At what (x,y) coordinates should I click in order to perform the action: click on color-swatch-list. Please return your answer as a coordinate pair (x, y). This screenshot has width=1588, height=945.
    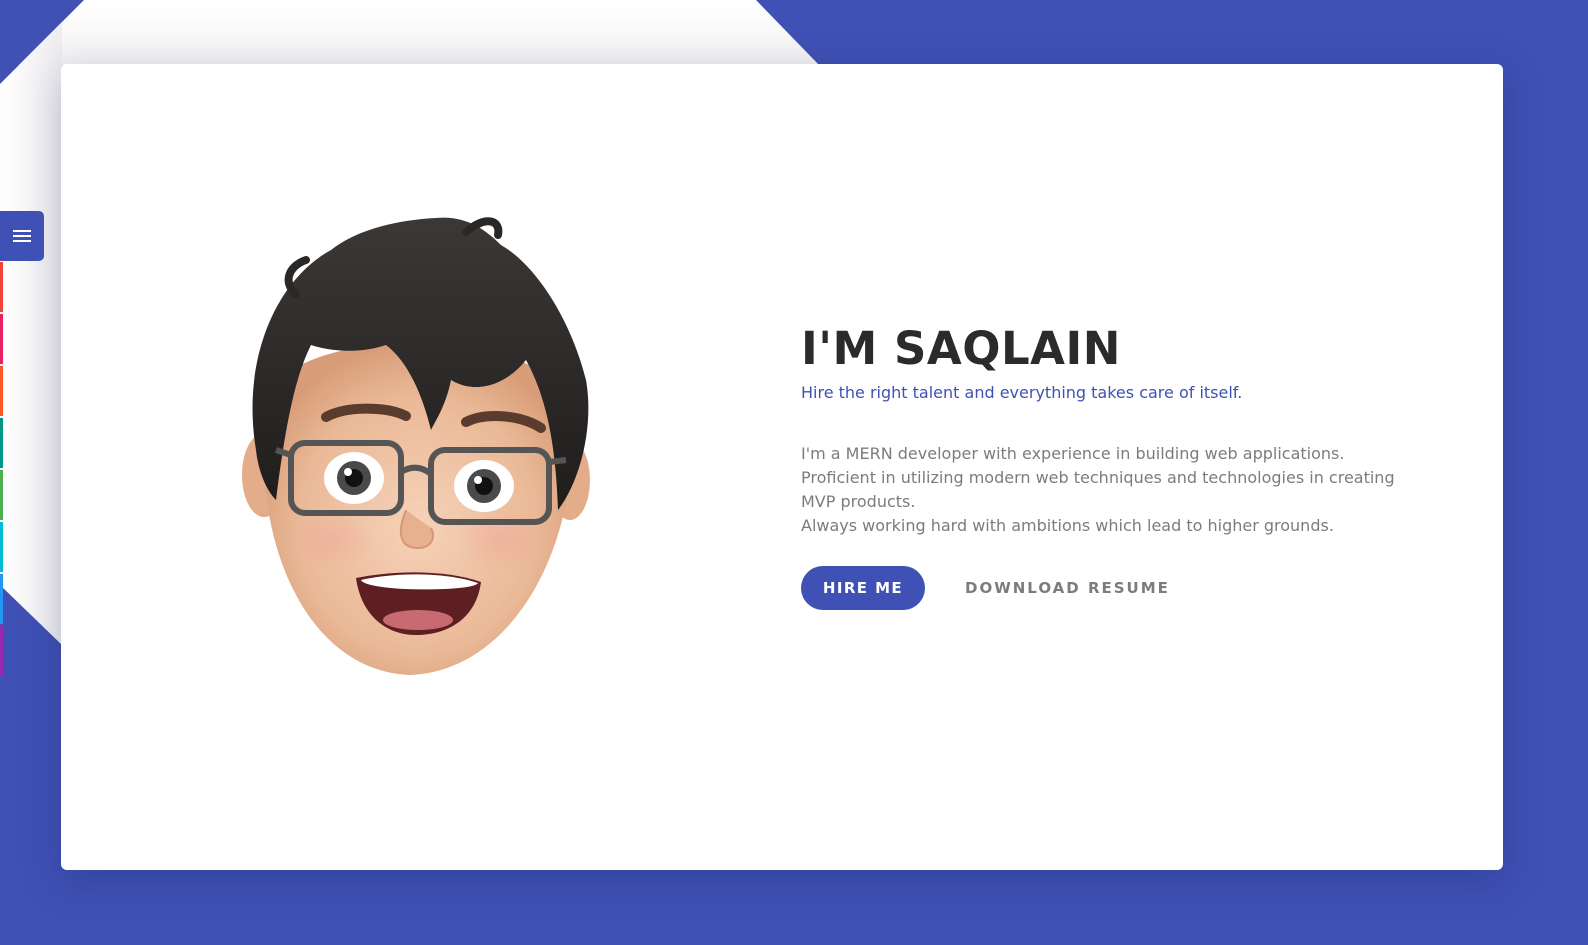
    Looking at the image, I should click on (2, 496).